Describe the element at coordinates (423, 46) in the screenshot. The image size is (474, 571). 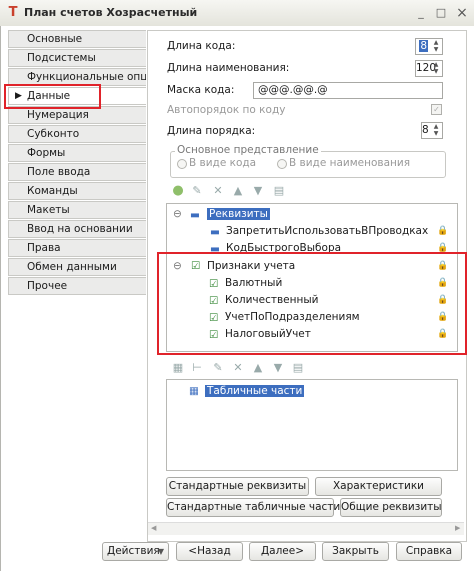
I see `code-length-value: 8` at that location.